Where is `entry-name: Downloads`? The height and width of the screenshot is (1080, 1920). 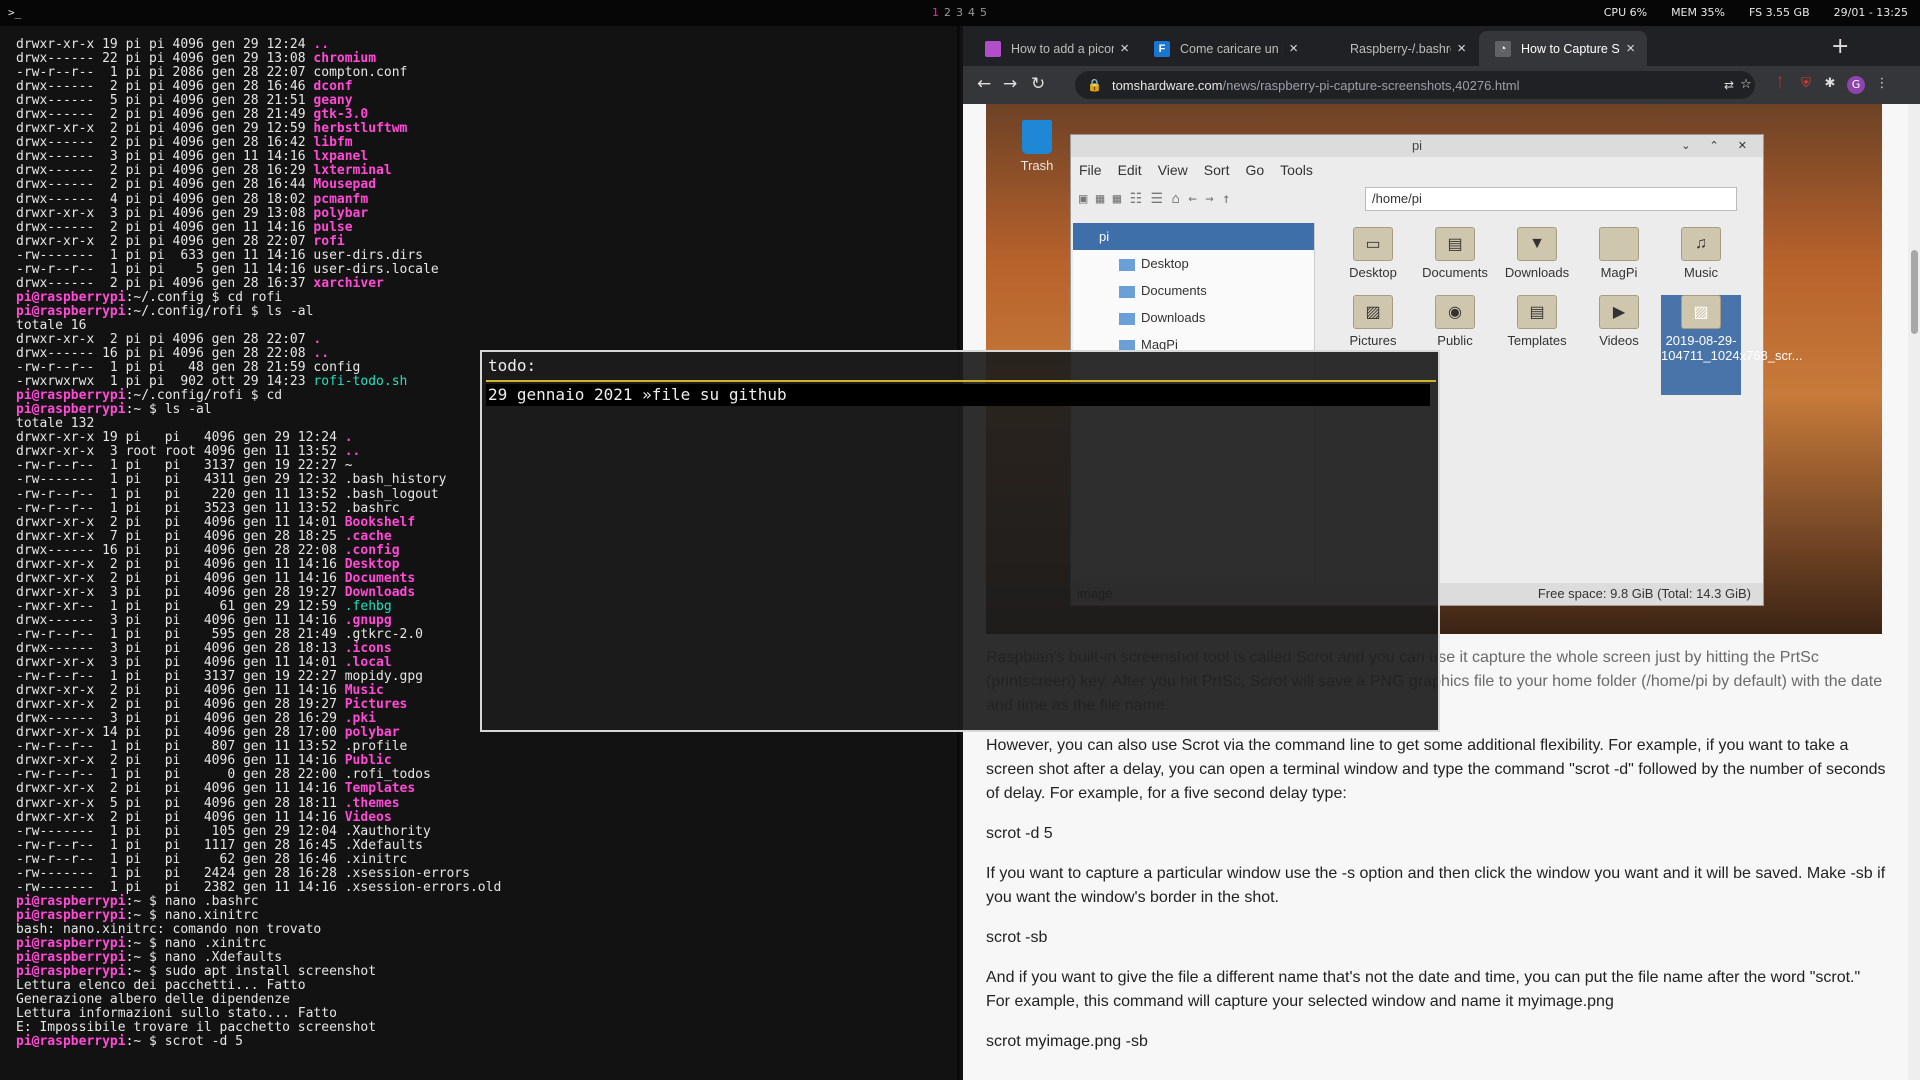
entry-name: Downloads is located at coordinates (380, 592).